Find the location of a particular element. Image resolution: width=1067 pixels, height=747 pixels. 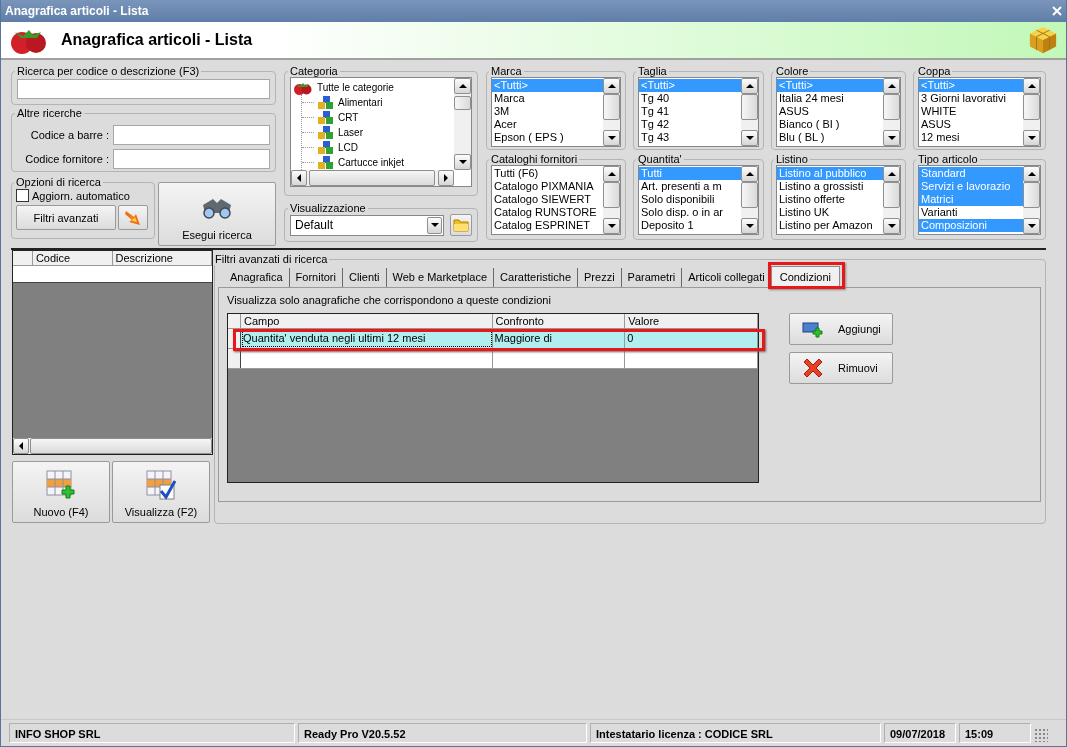

list-item: Tg 41 is located at coordinates (690, 111).